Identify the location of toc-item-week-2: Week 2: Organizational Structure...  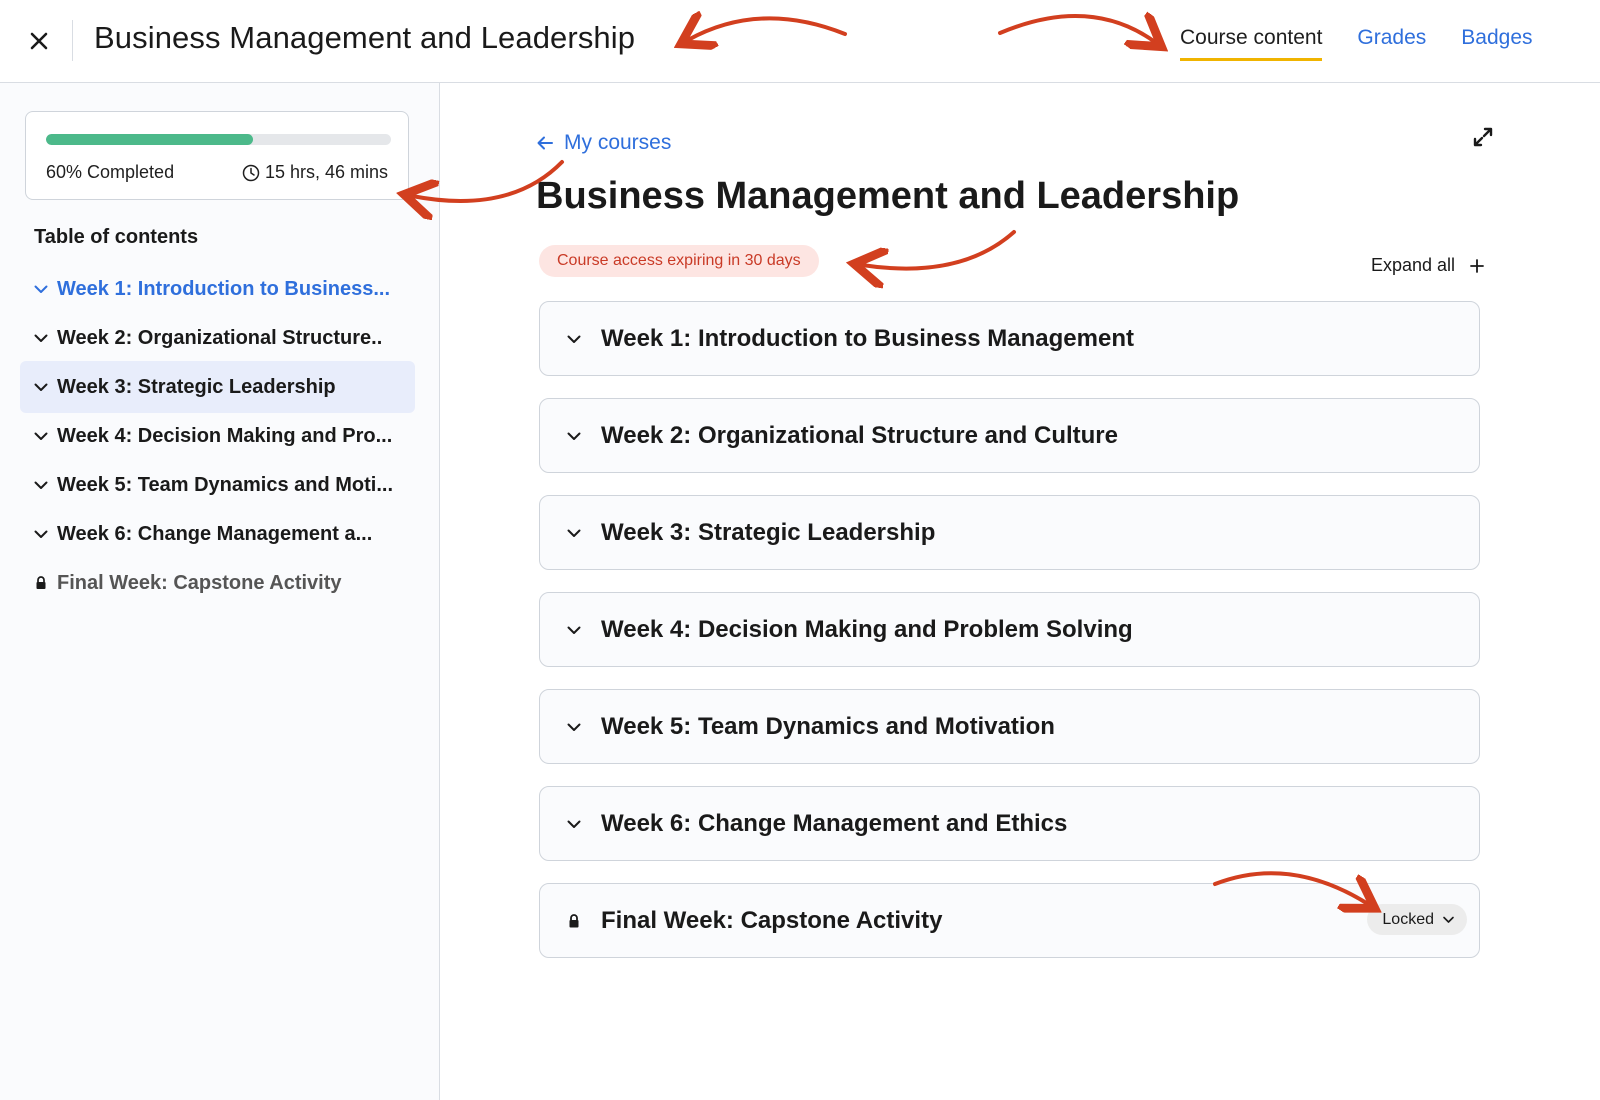
(217, 338).